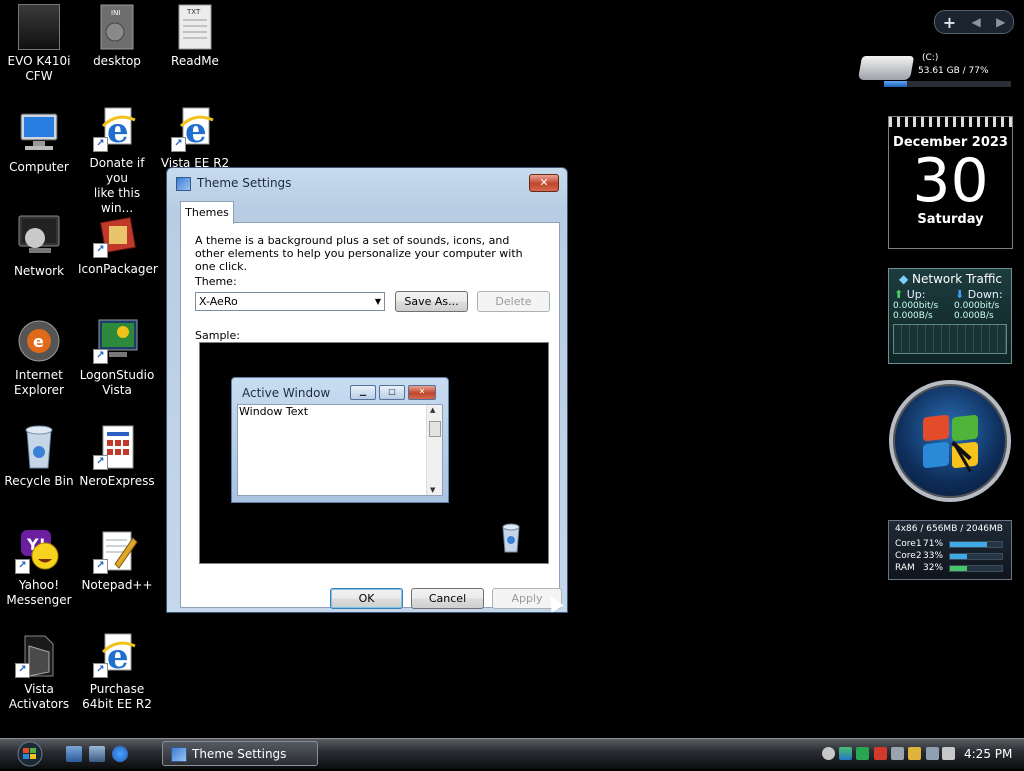  What do you see at coordinates (39, 655) in the screenshot?
I see `folder-icon: ↗` at bounding box center [39, 655].